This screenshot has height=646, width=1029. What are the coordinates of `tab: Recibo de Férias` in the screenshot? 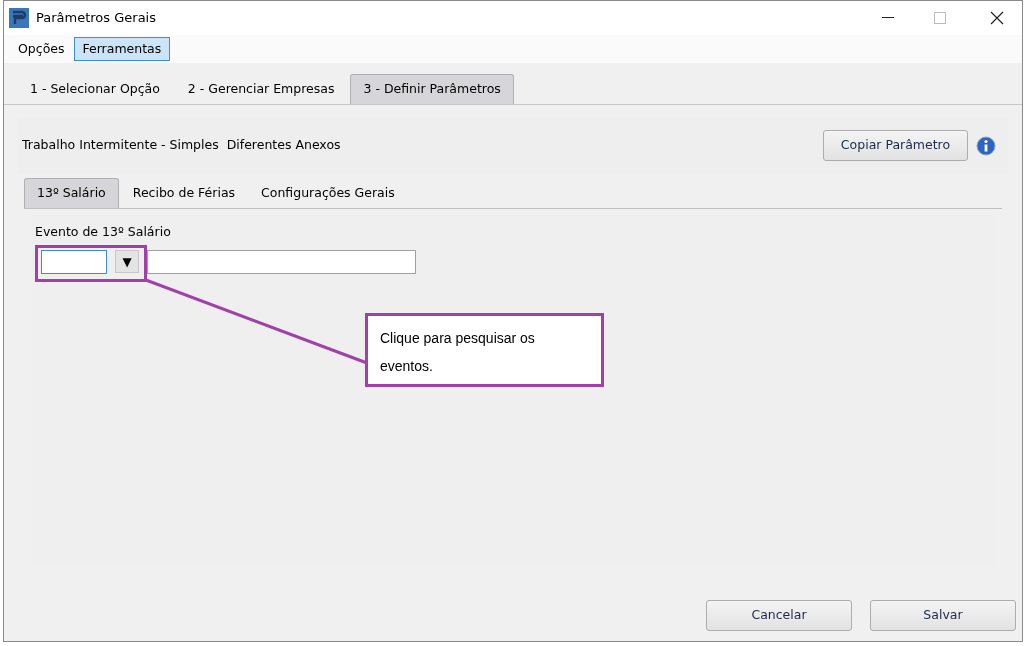 It's located at (184, 193).